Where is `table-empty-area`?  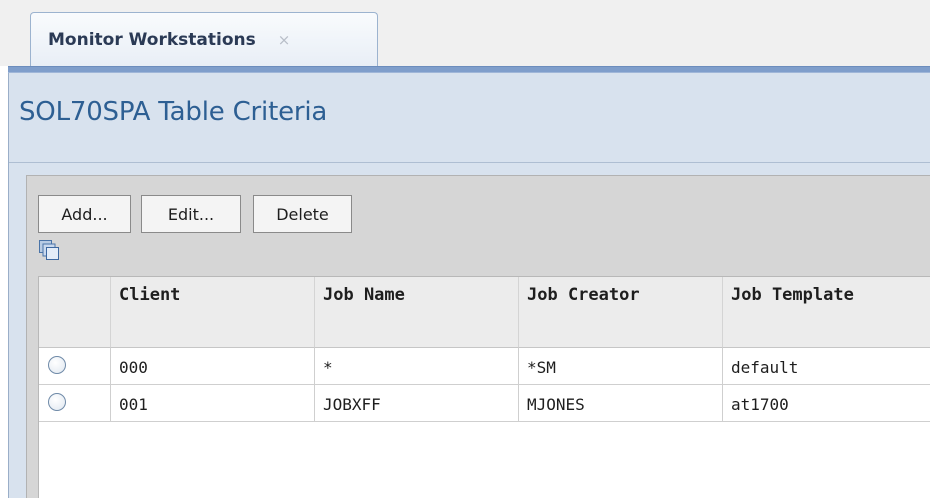 table-empty-area is located at coordinates (484, 460).